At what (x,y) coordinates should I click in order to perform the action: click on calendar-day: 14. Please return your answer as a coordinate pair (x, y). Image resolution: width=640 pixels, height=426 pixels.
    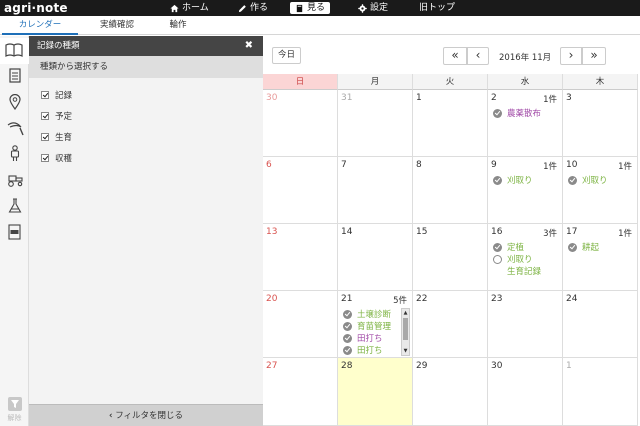
    Looking at the image, I should click on (375, 257).